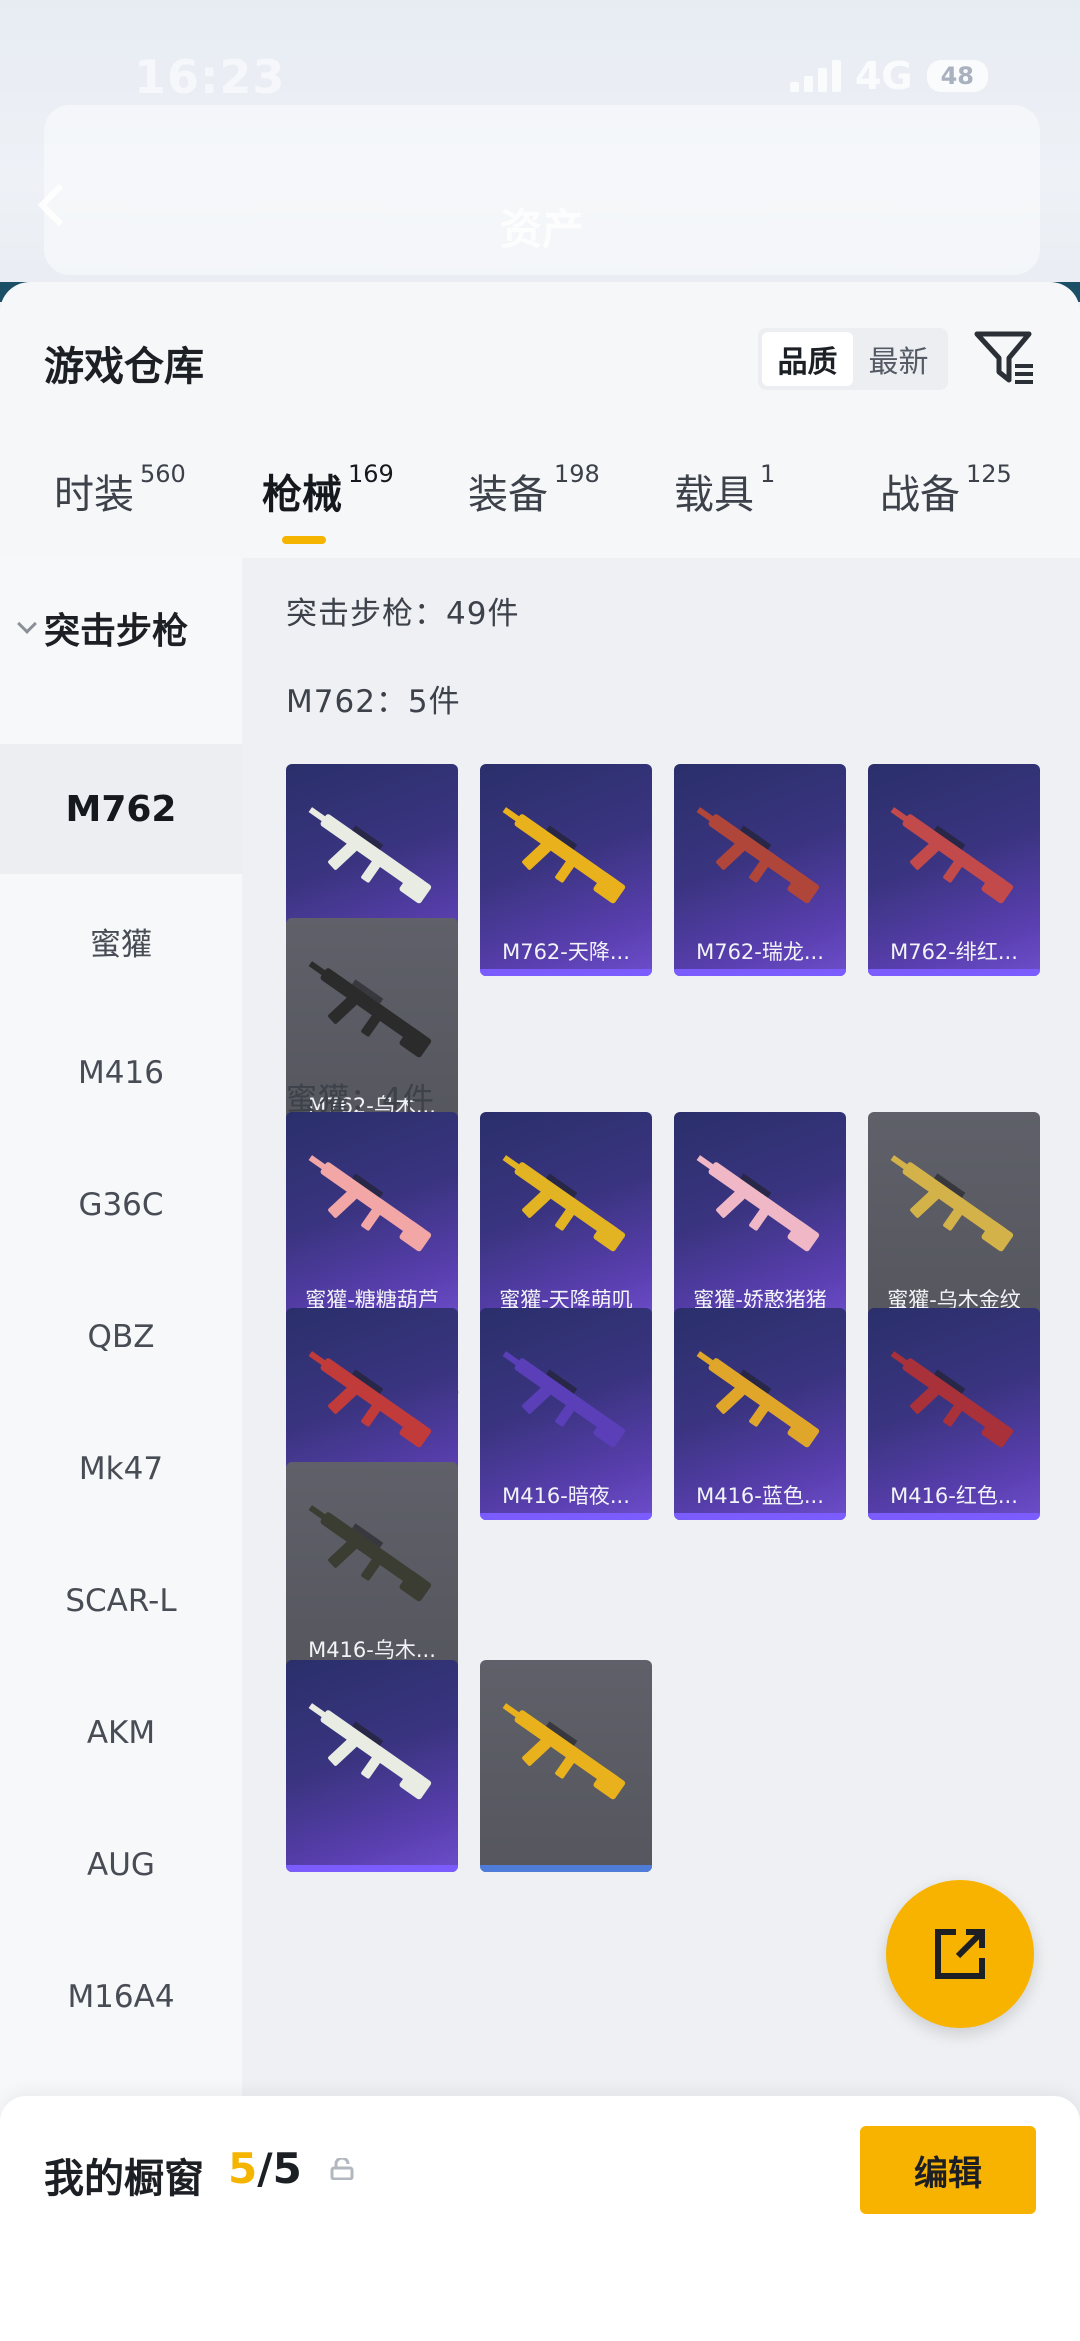  I want to click on tab-supplies: 战备 125, so click(946, 490).